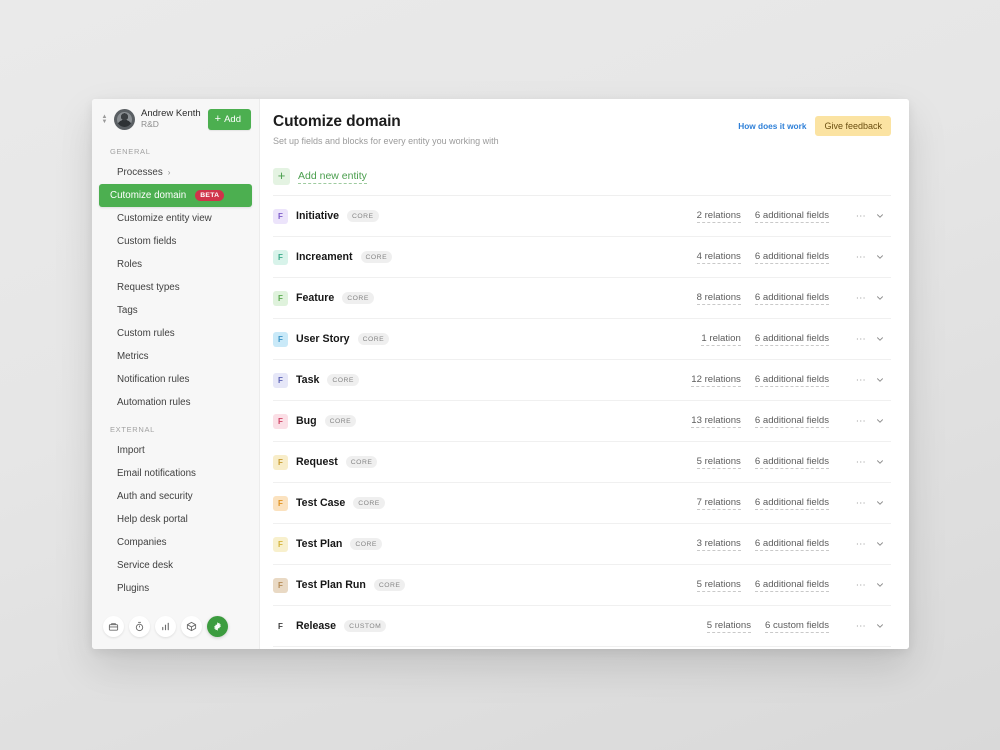 This screenshot has width=1000, height=750. Describe the element at coordinates (175, 310) in the screenshot. I see `sidebar-item-tags: Tags` at that location.